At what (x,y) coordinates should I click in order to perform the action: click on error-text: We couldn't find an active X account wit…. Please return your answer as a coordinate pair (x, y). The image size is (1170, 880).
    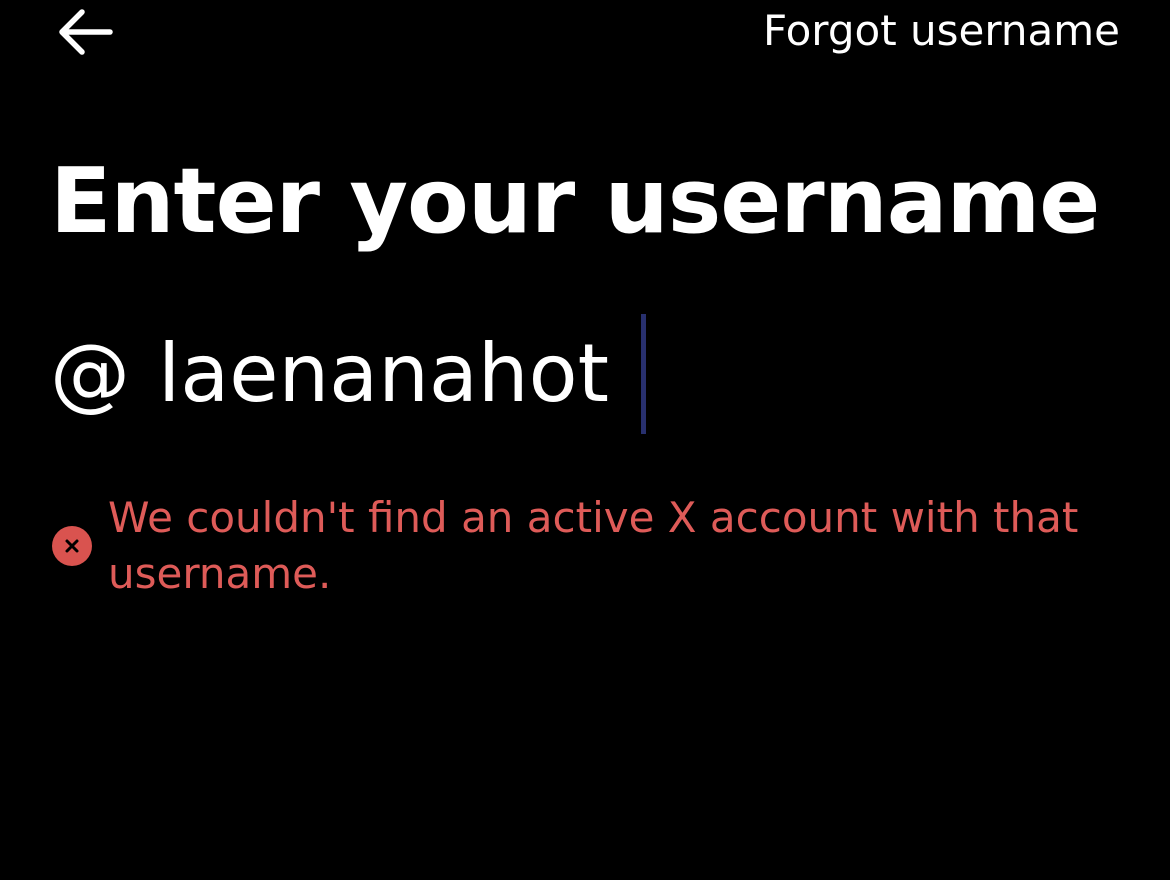
    Looking at the image, I should click on (593, 545).